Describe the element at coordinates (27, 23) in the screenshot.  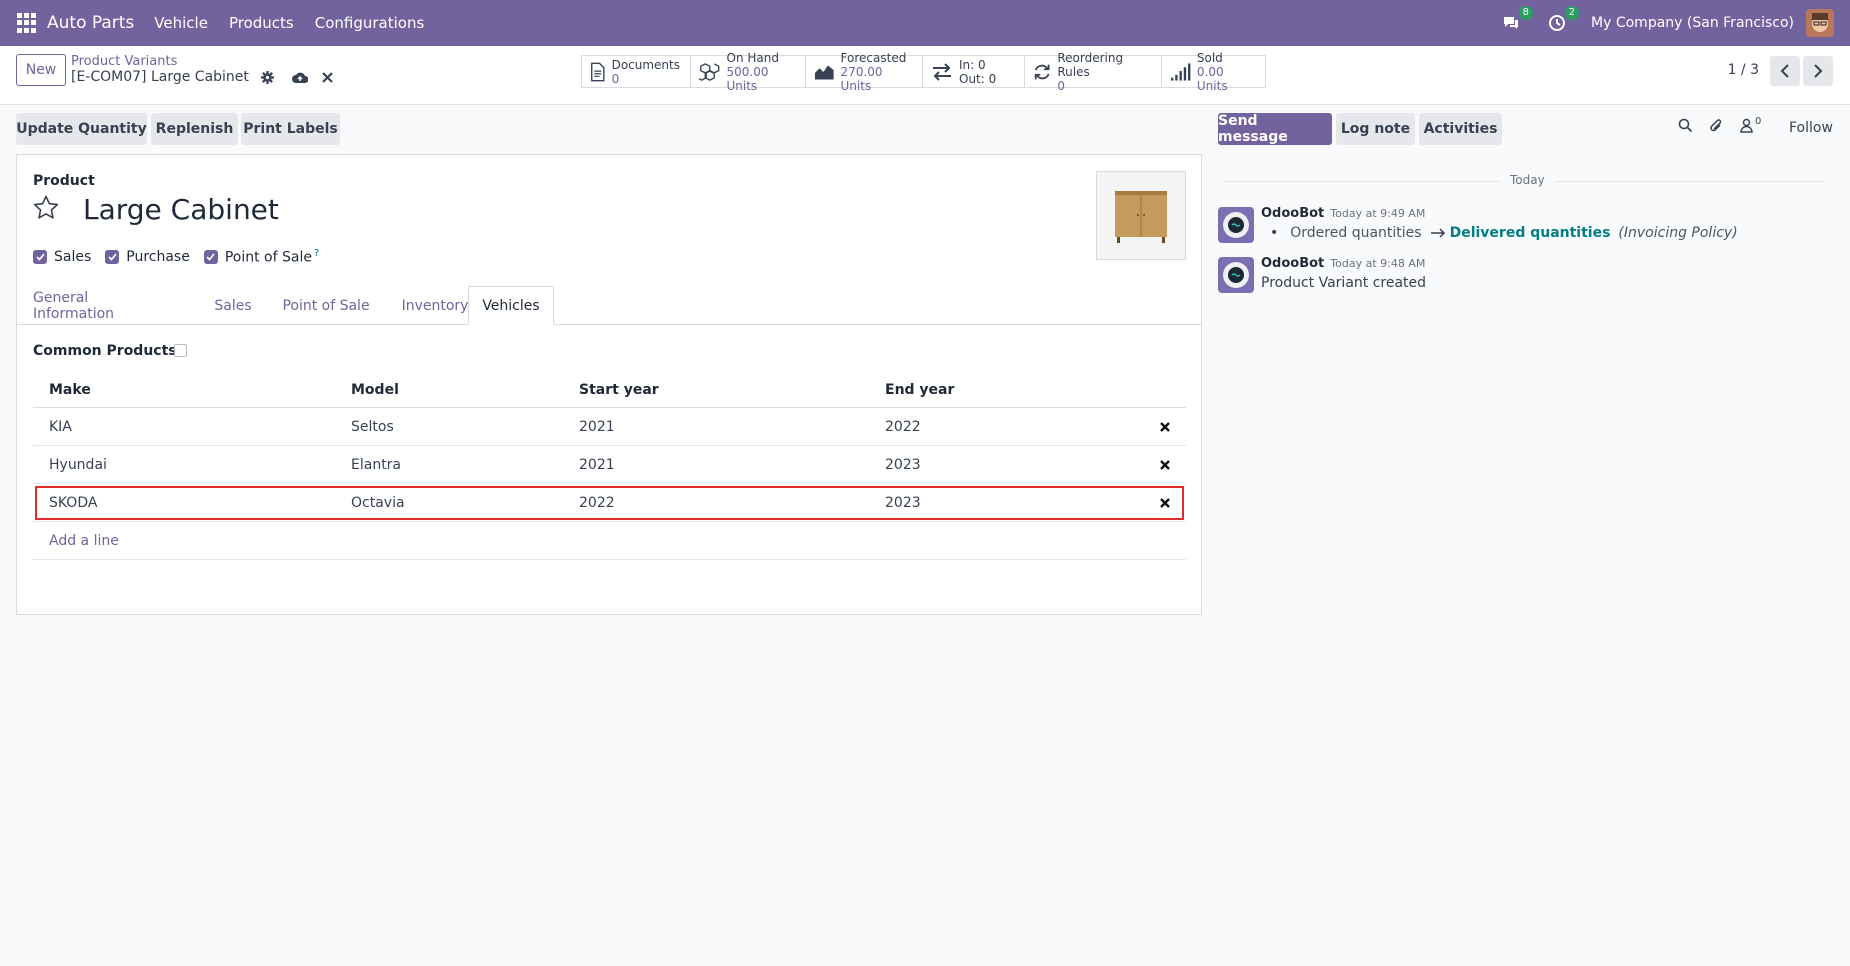
I see `apps-menu-icon` at that location.